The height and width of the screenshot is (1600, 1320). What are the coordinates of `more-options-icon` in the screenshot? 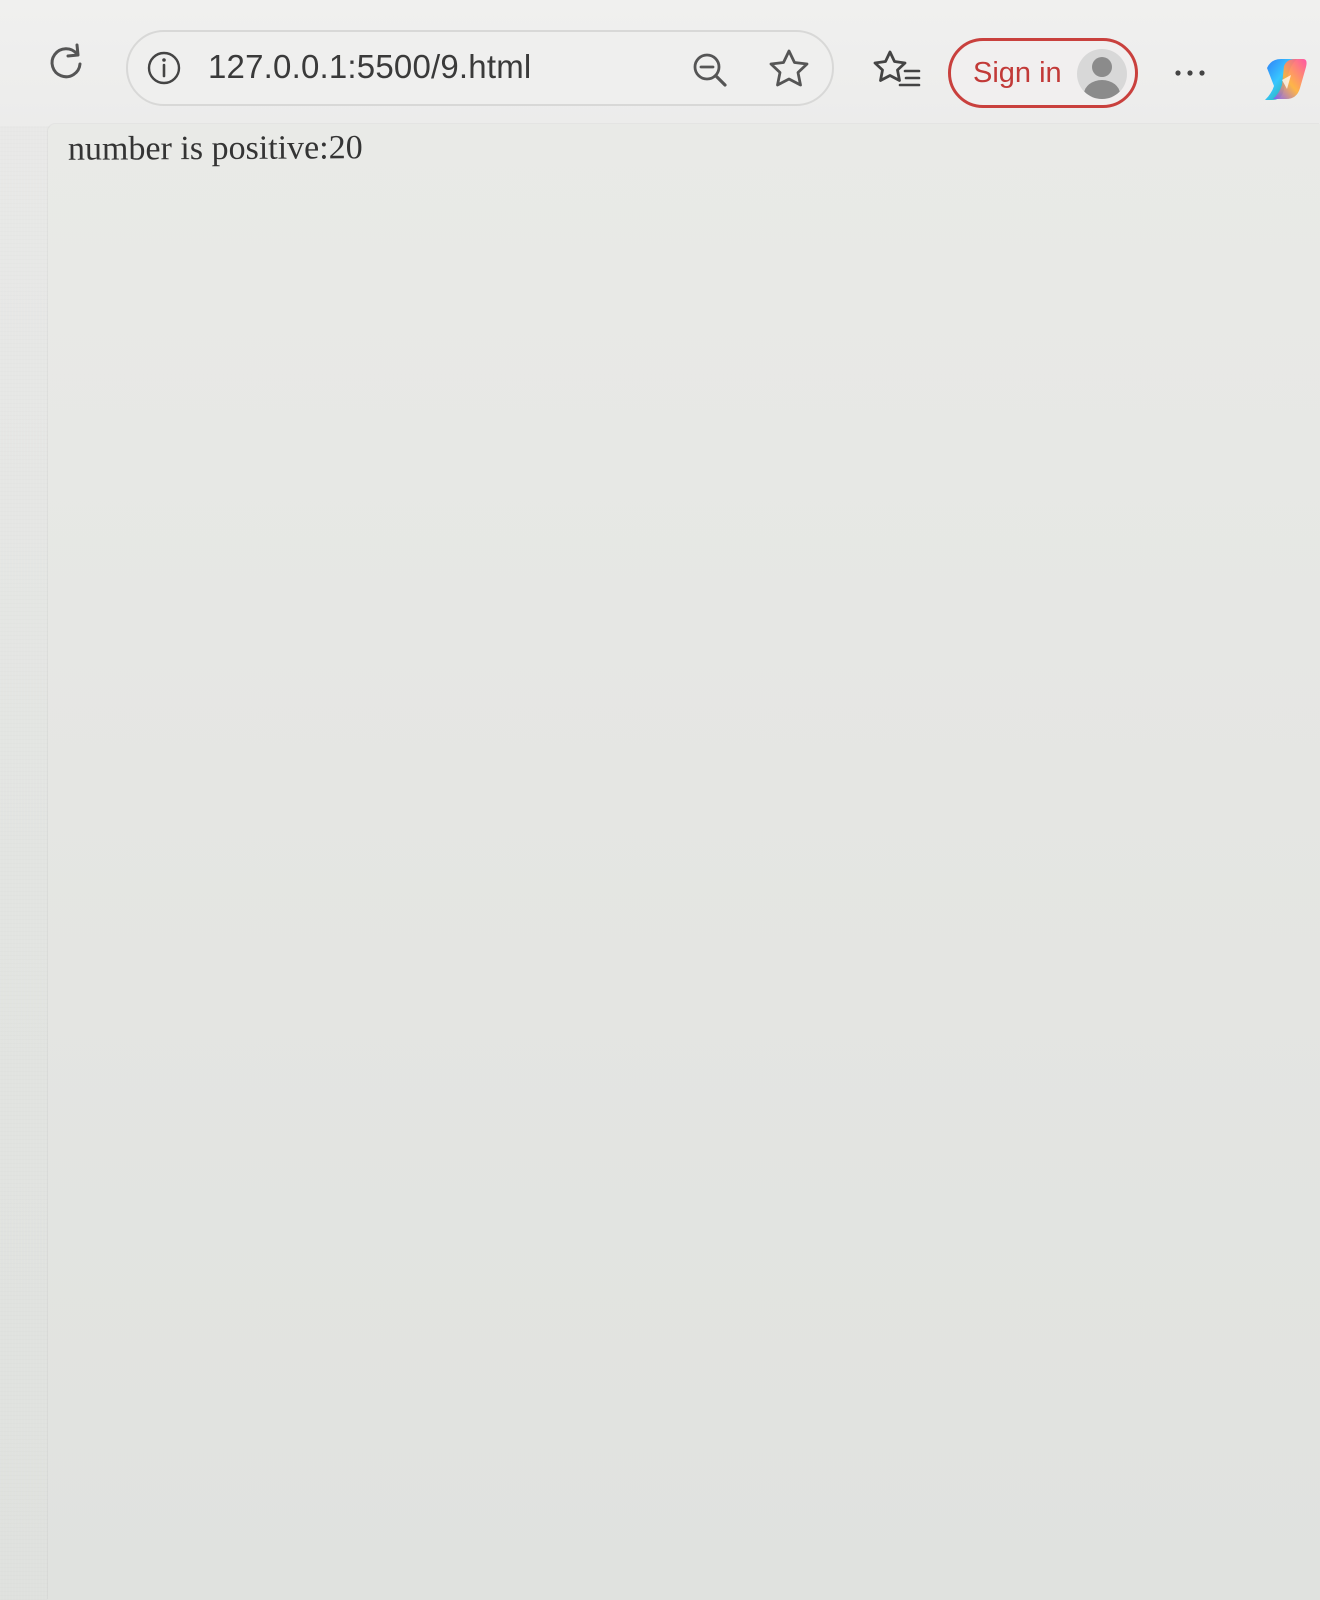 It's located at (1191, 73).